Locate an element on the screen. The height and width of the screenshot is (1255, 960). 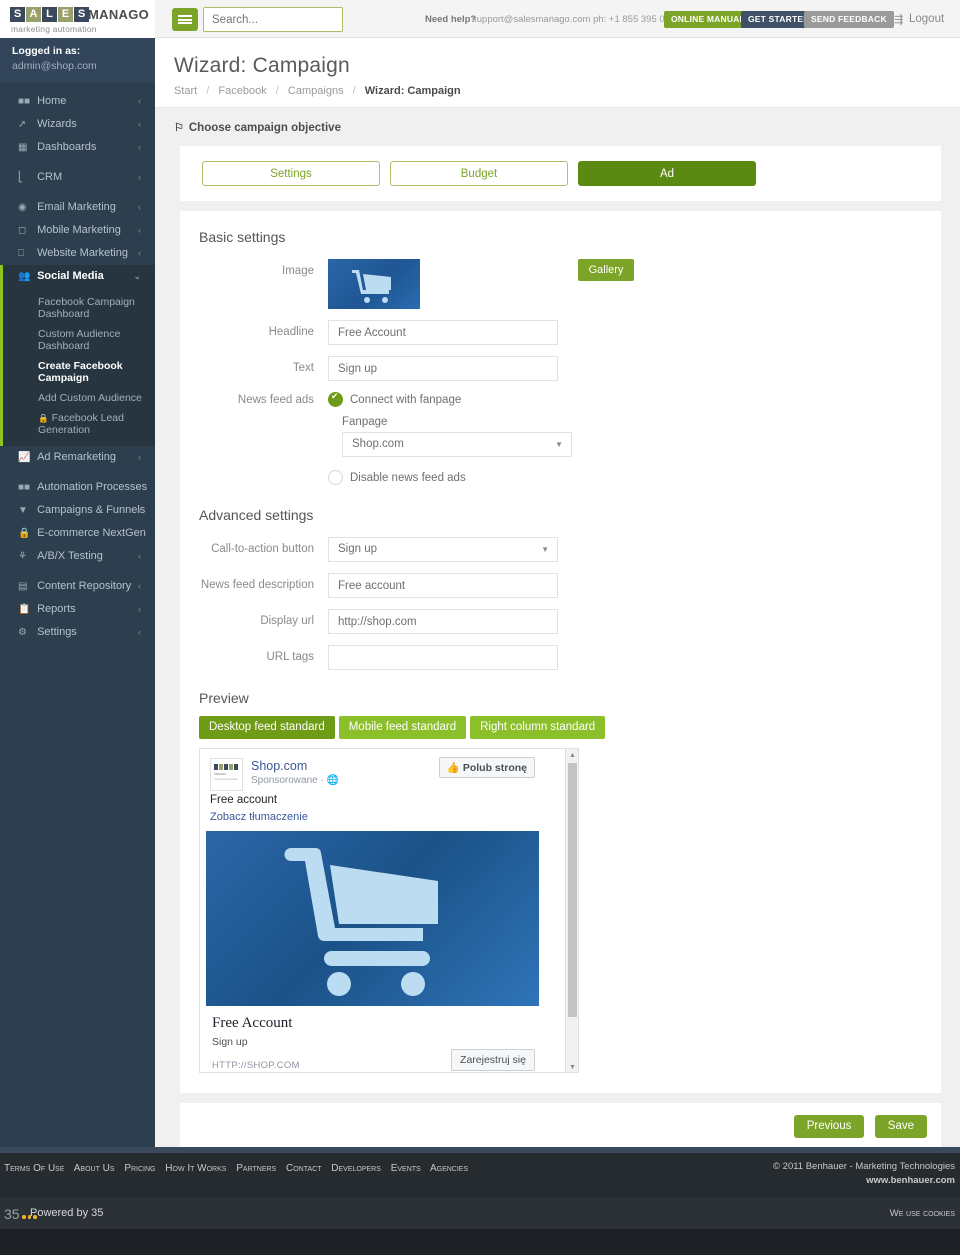
sidebar-item-crm: ⎣ CRM ‹ is located at coordinates (77, 177).